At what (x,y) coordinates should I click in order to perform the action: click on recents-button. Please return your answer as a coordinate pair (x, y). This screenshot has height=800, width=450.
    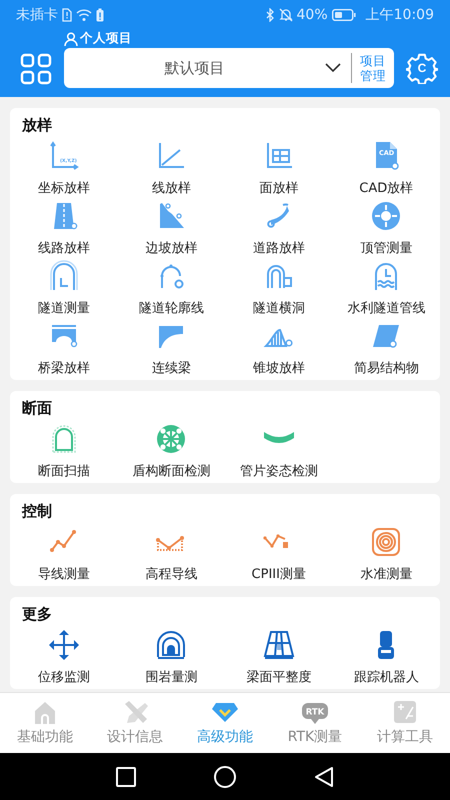
    Looking at the image, I should click on (126, 776).